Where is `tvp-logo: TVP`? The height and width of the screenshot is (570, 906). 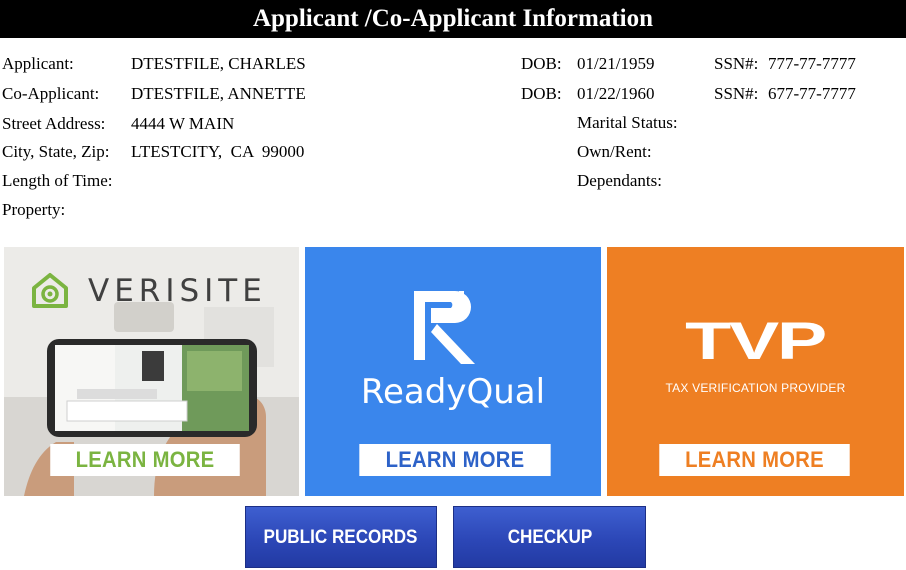 tvp-logo: TVP is located at coordinates (756, 342).